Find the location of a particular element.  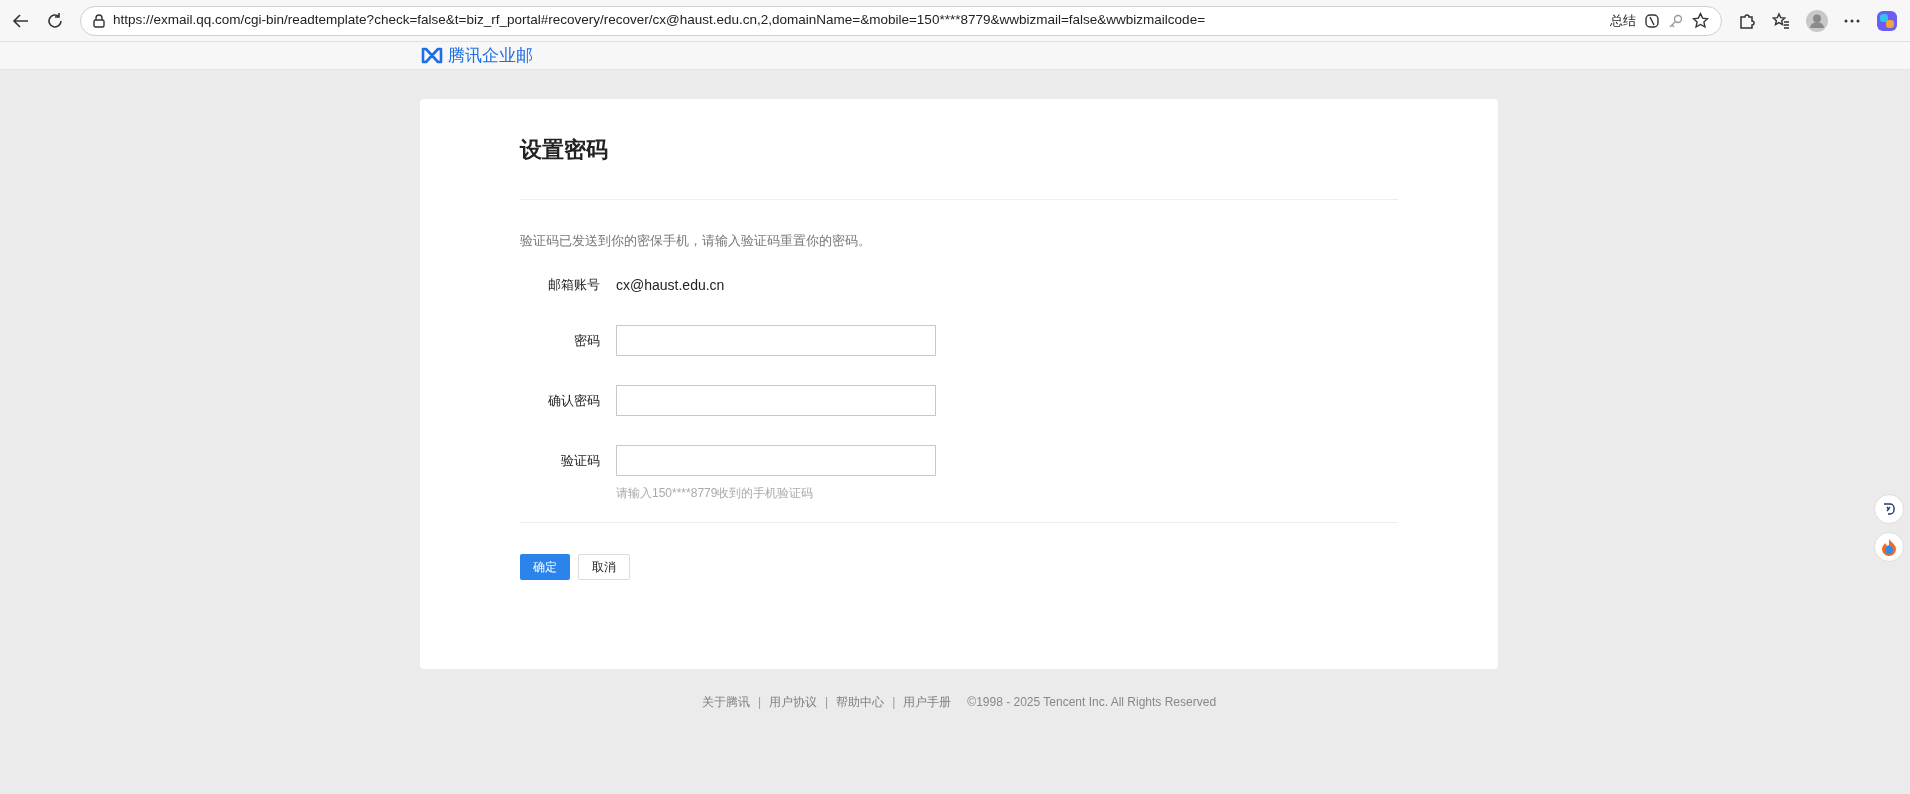

logo-text: 腾讯企业邮 is located at coordinates (490, 55).